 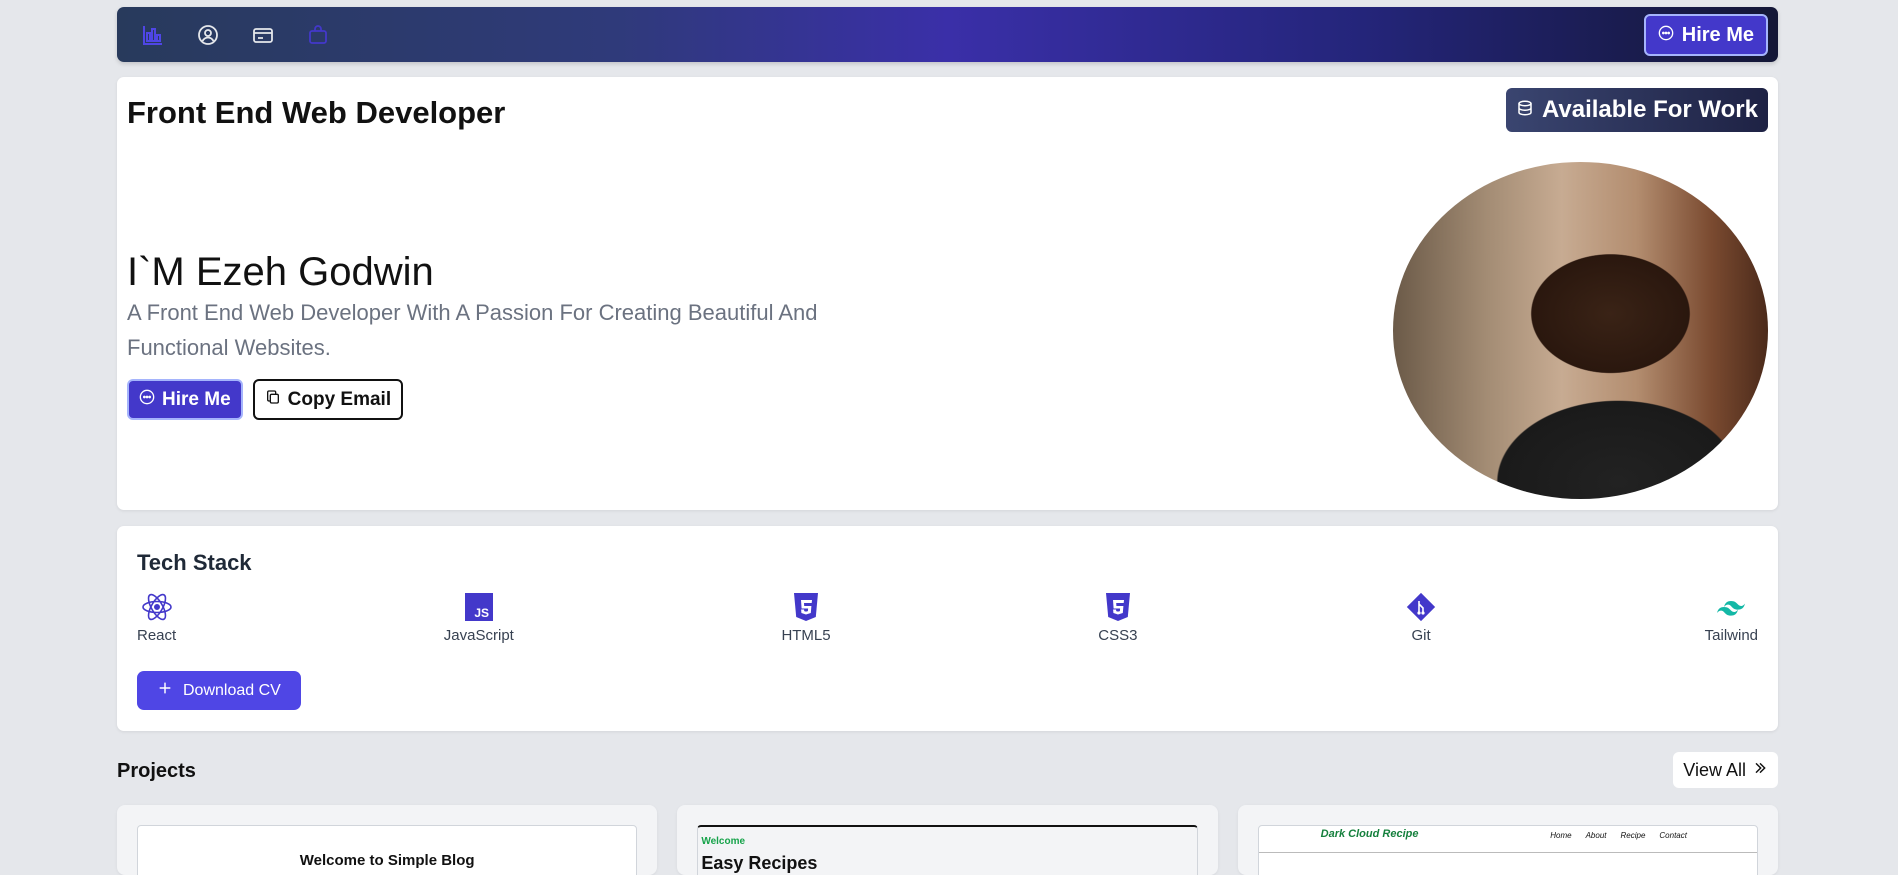 What do you see at coordinates (1525, 110) in the screenshot?
I see `database-icon` at bounding box center [1525, 110].